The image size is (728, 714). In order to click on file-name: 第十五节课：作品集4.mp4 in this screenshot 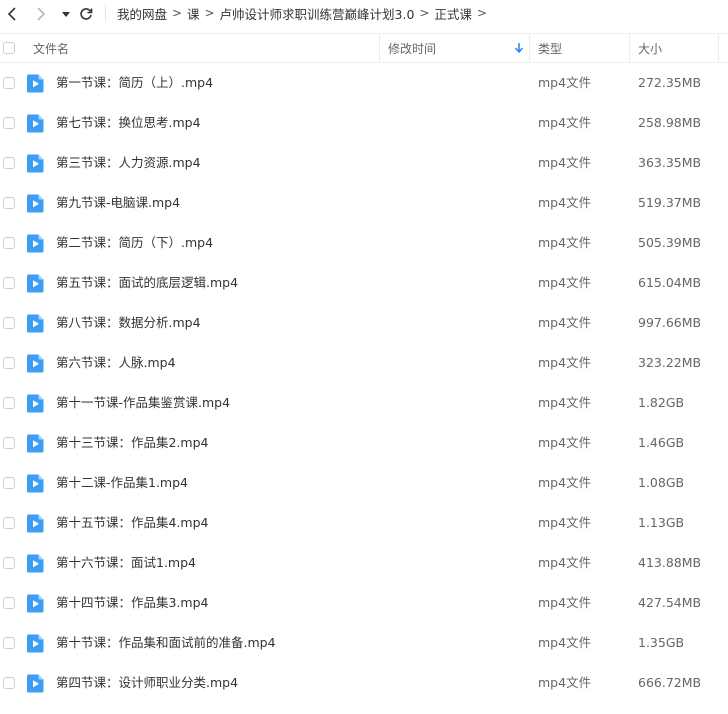, I will do `click(132, 523)`.